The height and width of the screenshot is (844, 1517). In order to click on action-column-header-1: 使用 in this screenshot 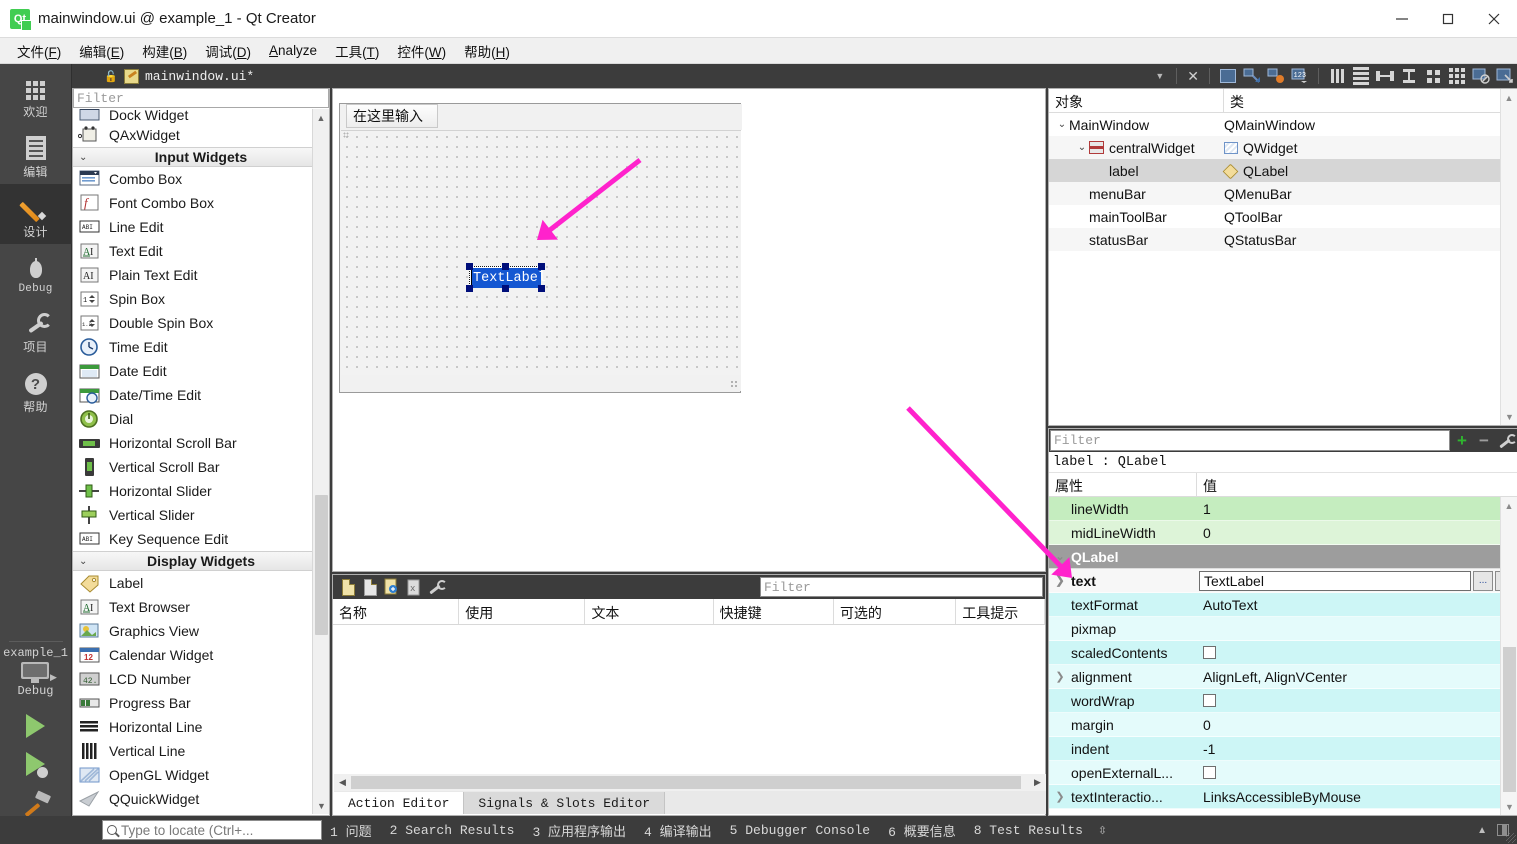, I will do `click(522, 611)`.